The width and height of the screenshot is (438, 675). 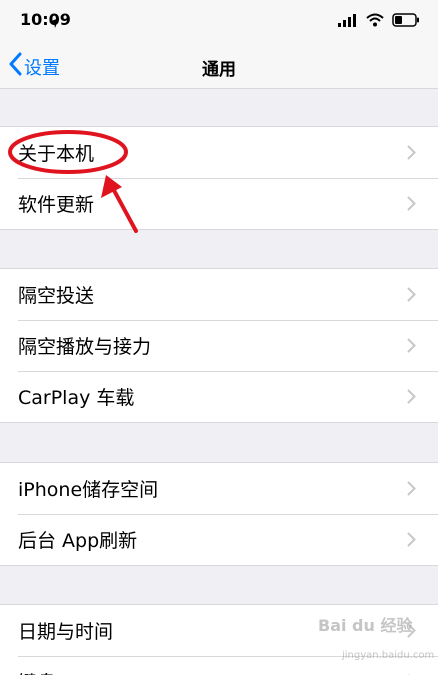 I want to click on row-label: 隔空投送, so click(x=56, y=296).